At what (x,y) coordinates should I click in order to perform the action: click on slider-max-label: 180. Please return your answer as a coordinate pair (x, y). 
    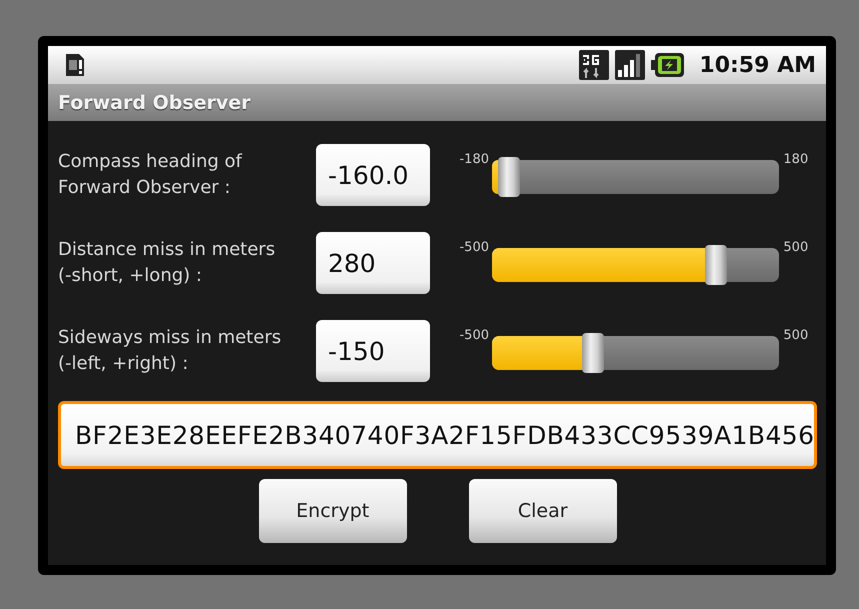
    Looking at the image, I should click on (796, 159).